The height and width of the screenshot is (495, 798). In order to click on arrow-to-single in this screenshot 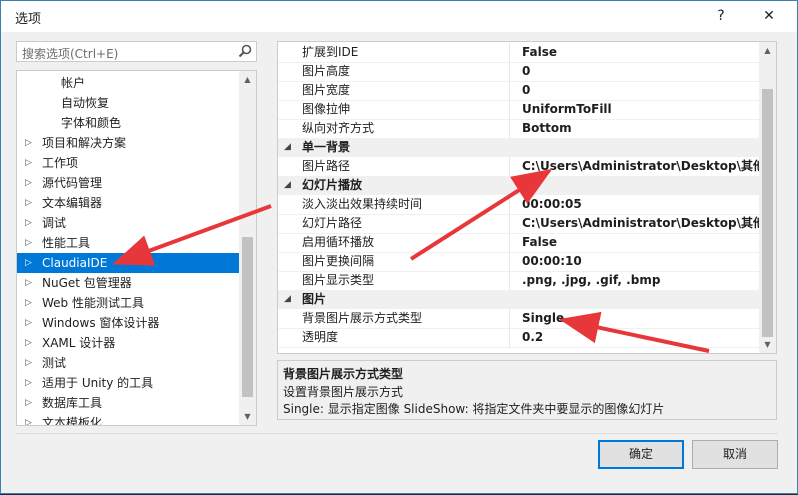, I will do `click(634, 332)`.